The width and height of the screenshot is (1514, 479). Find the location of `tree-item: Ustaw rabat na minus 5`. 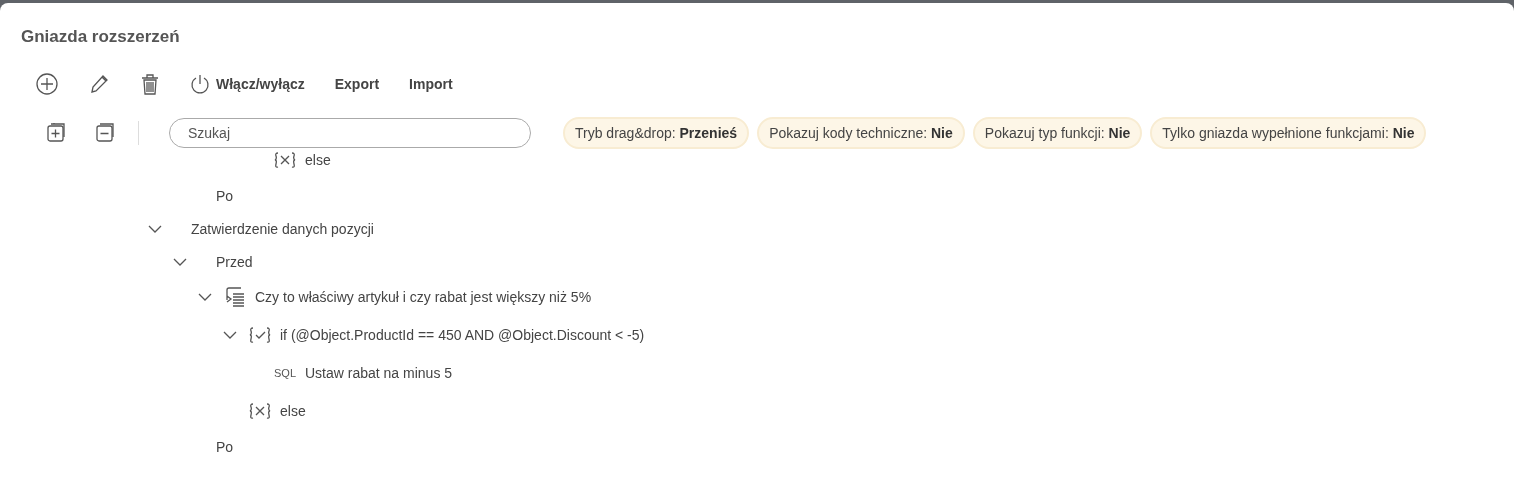

tree-item: Ustaw rabat na minus 5 is located at coordinates (379, 373).